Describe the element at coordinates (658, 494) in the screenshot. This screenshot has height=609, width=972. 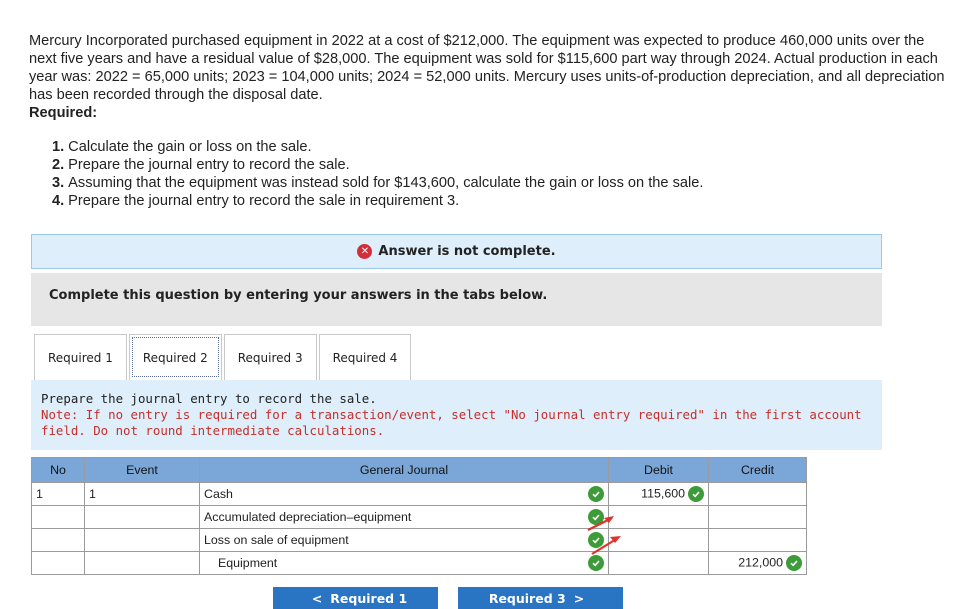
I see `debit-input: 115,600` at that location.